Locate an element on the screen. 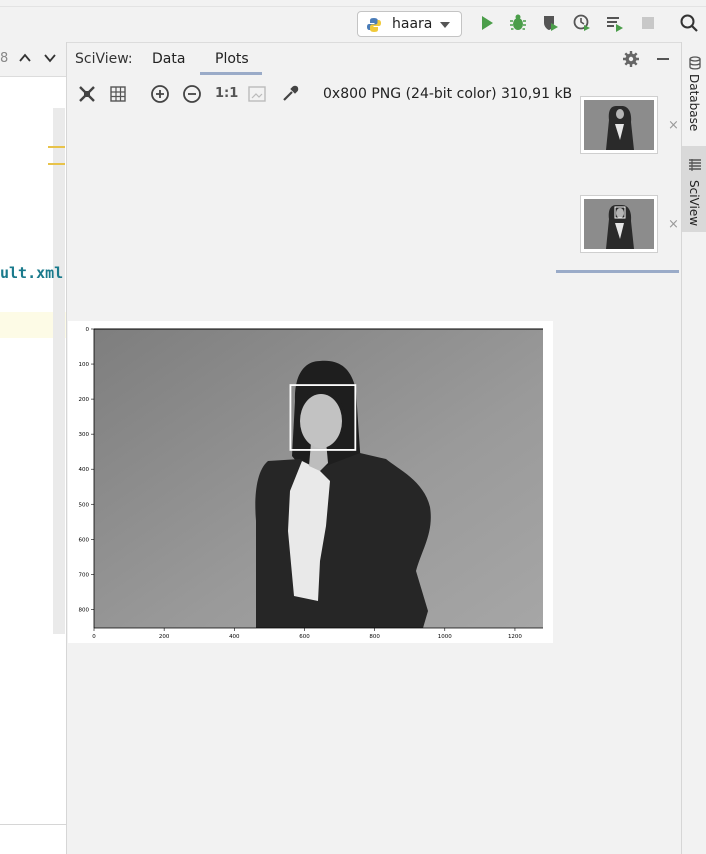  y-tick-label: 100 is located at coordinates (84, 365).